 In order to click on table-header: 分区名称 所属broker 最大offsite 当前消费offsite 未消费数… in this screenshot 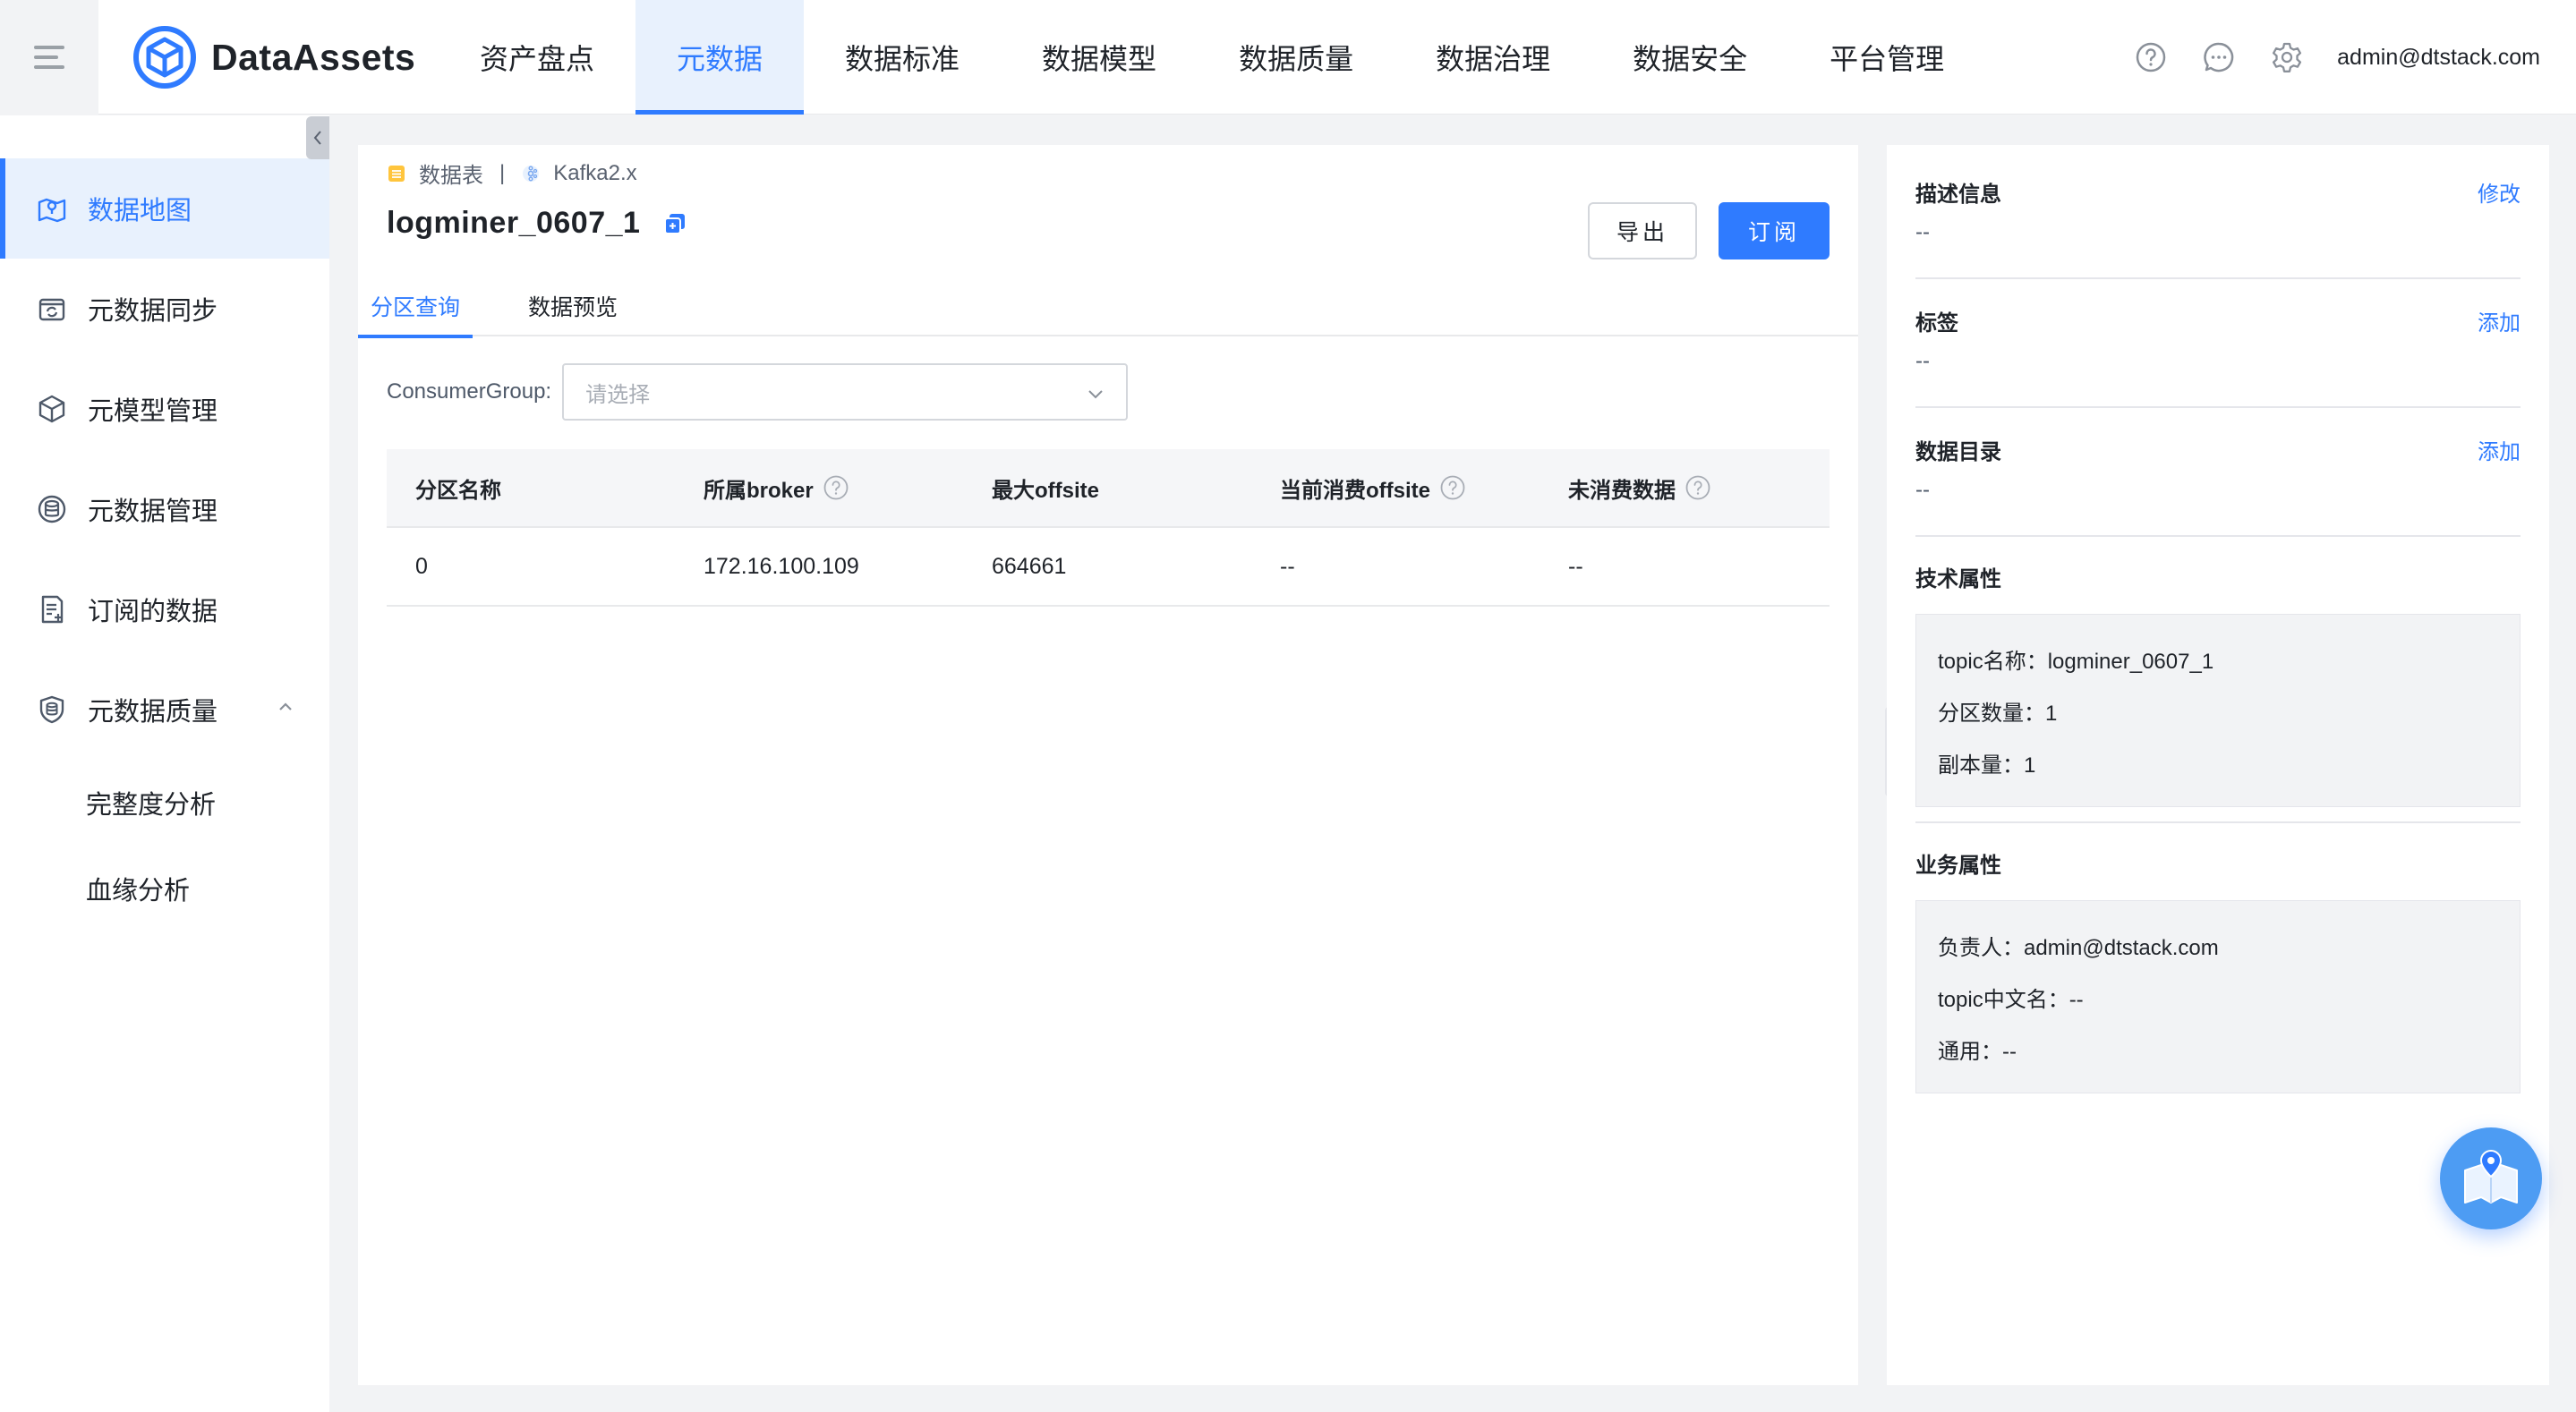, I will do `click(1108, 489)`.